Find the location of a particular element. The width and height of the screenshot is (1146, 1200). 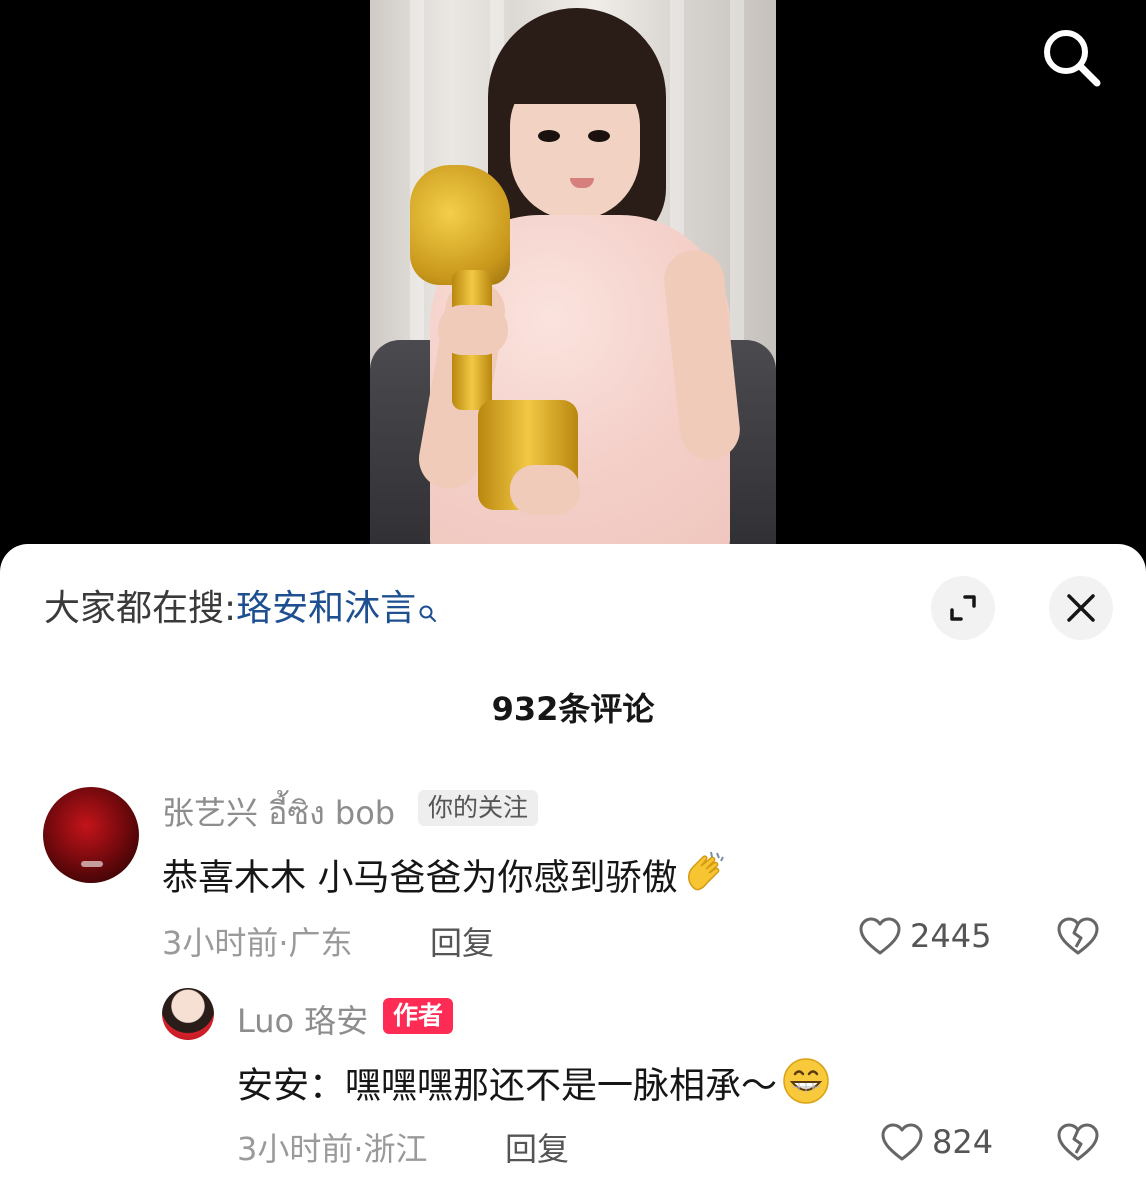

trending-search-term: 珞安和沐言 is located at coordinates (326, 608).